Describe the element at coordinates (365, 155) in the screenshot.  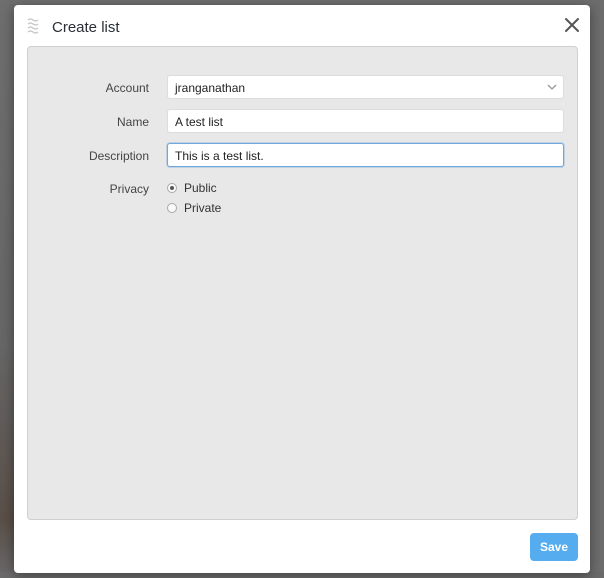
I see `description-input: This is a test list.` at that location.